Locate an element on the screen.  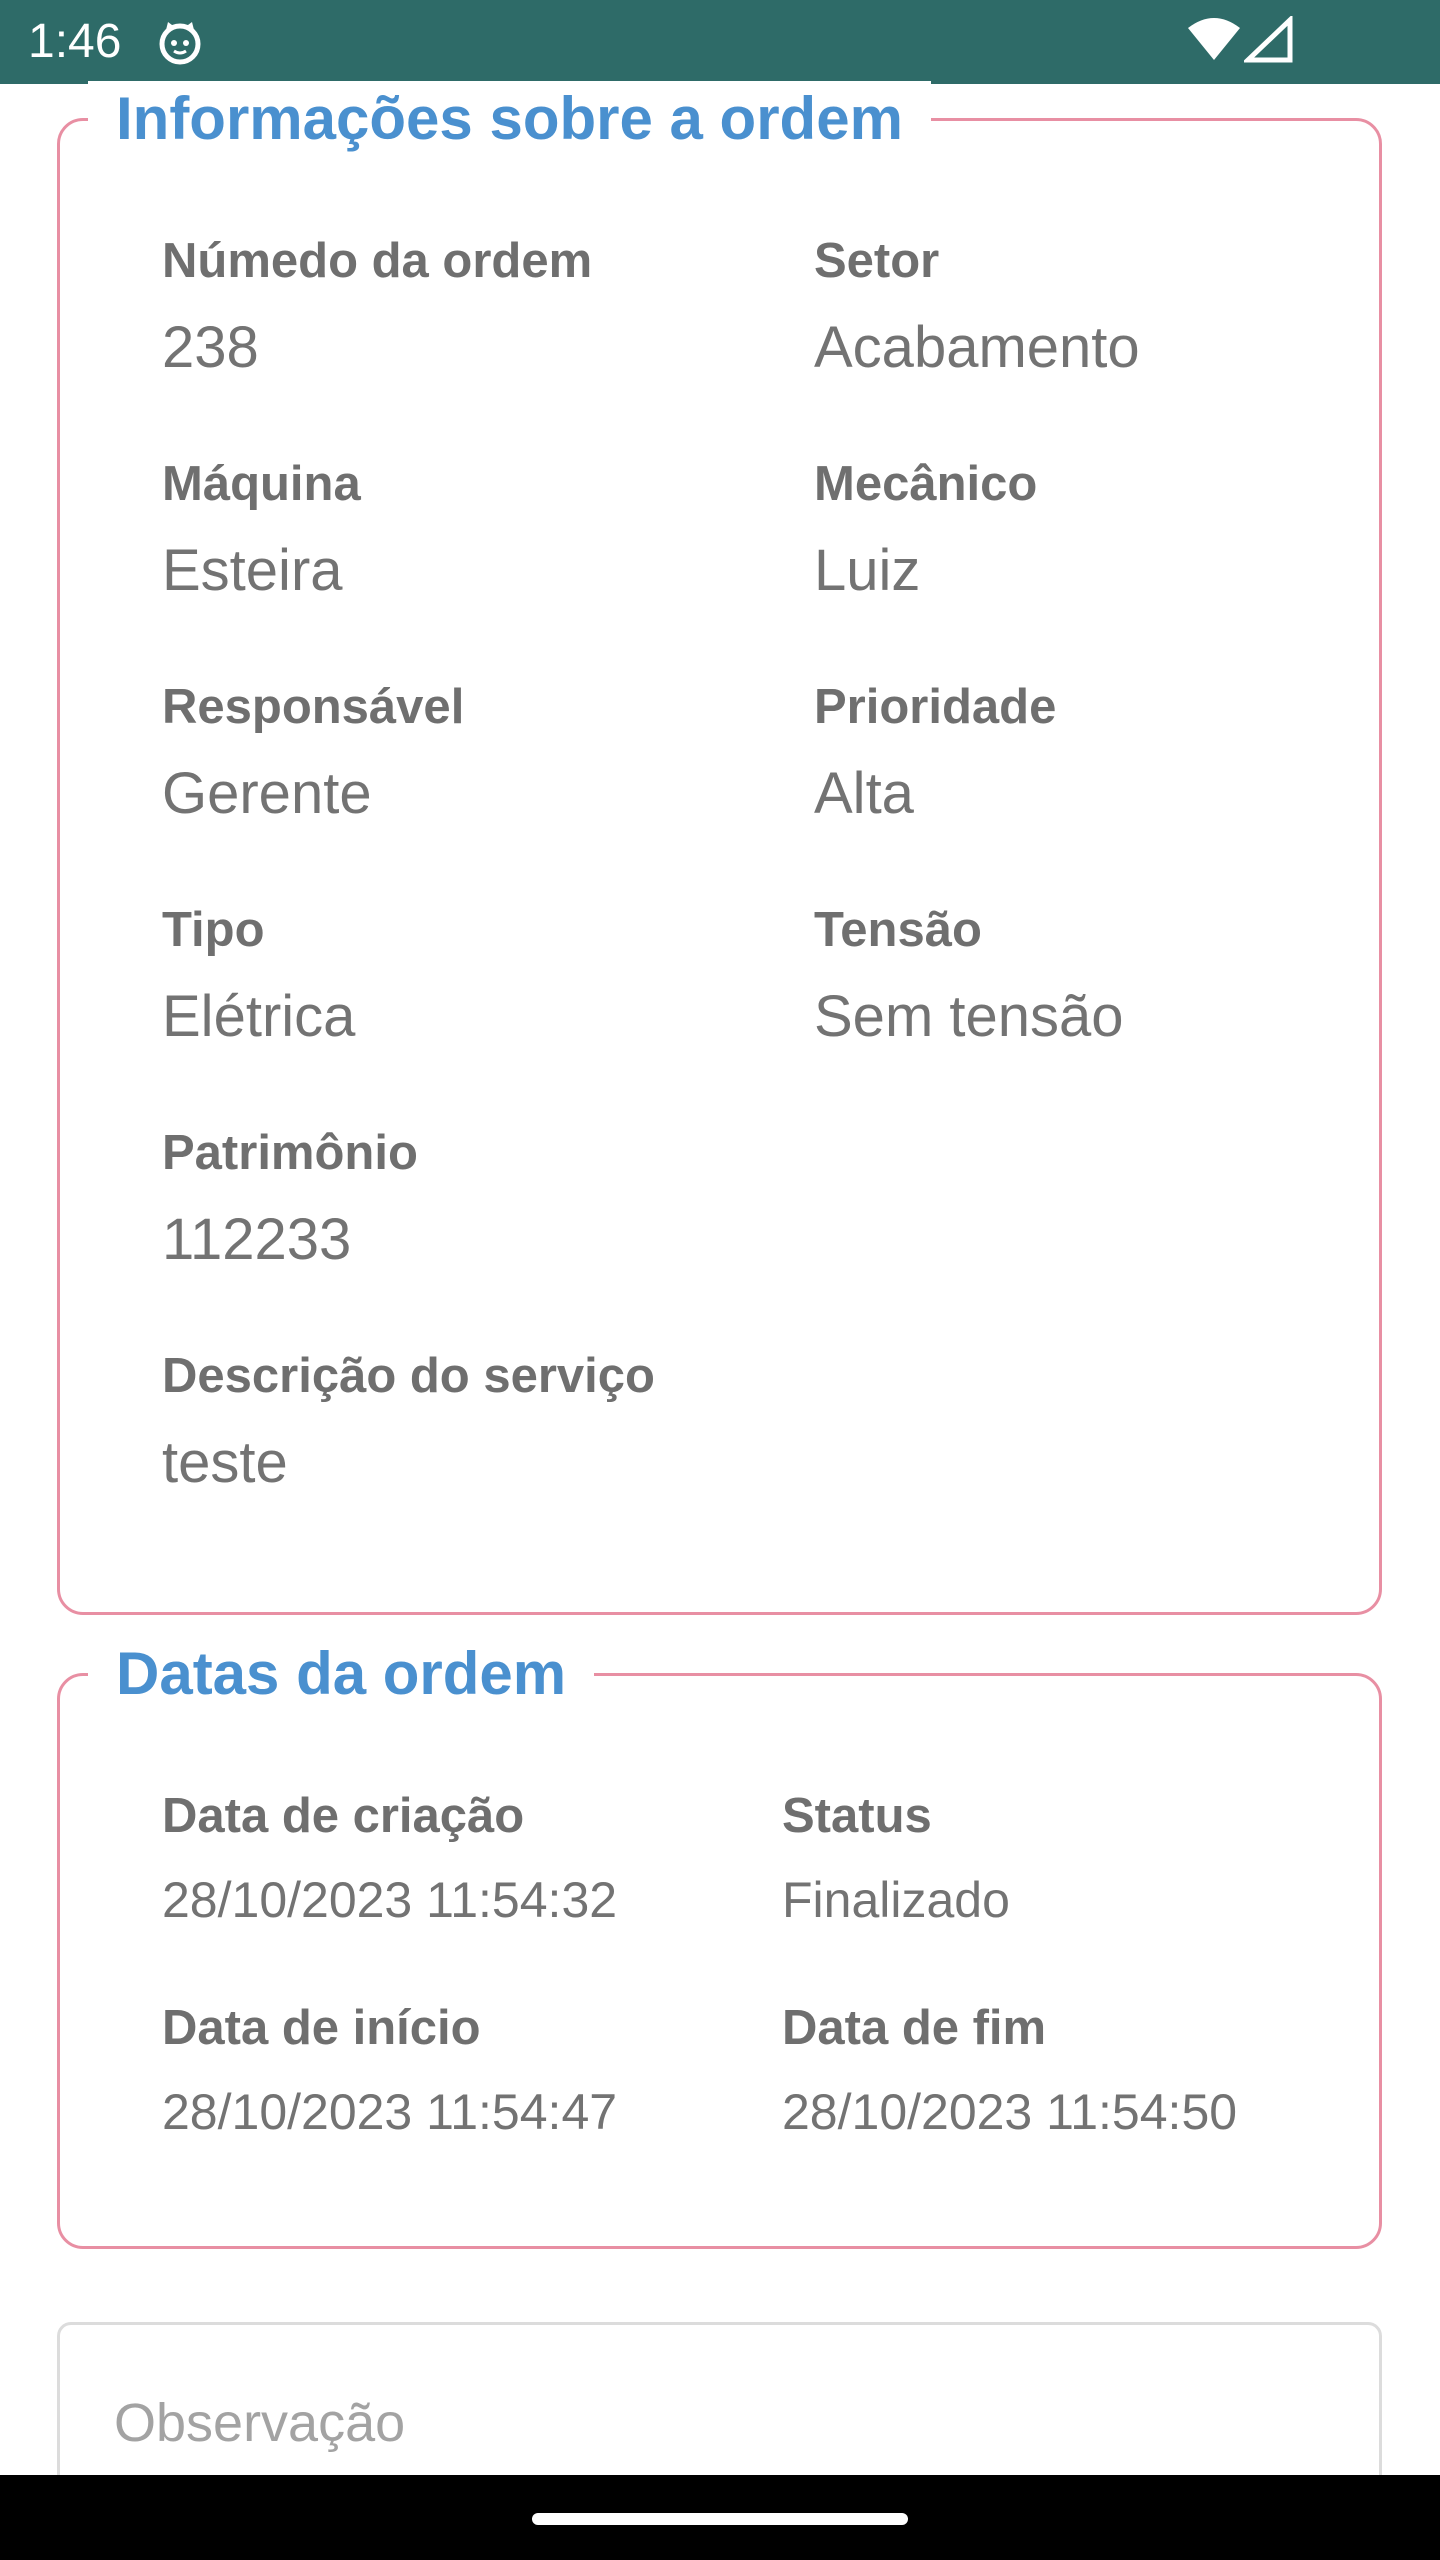
field-created-date: Data de criação 28/10/2023 11:54:32 is located at coordinates (389, 1858).